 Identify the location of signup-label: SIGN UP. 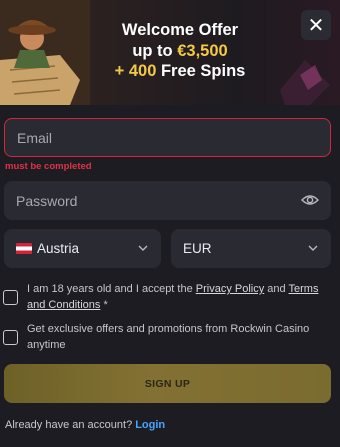
(167, 383).